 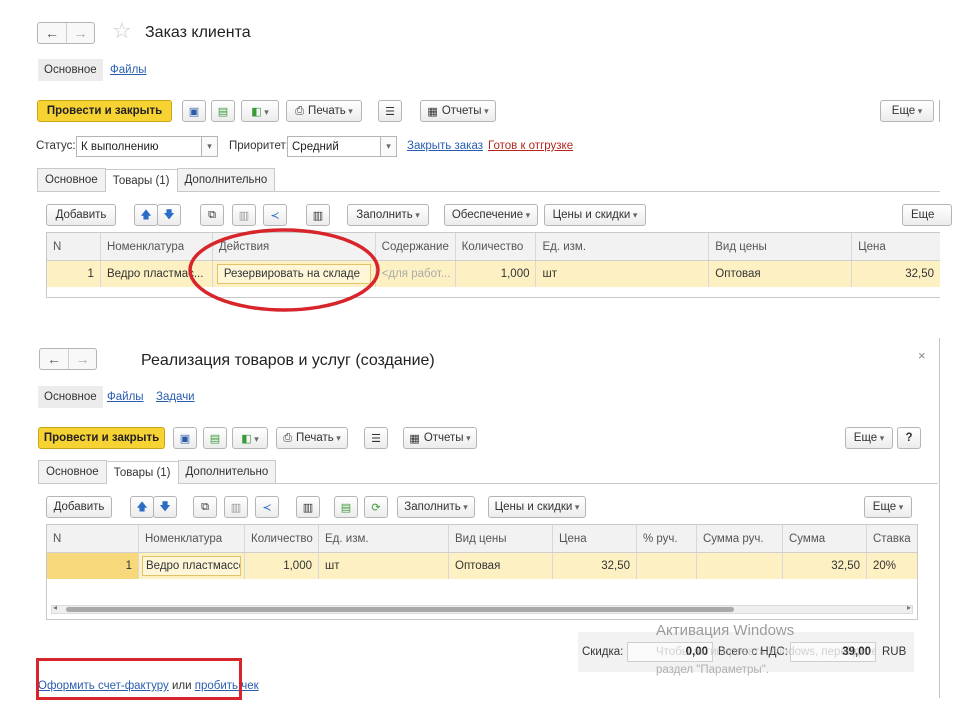 I want to click on col-qty-2: Количество, so click(x=282, y=538).